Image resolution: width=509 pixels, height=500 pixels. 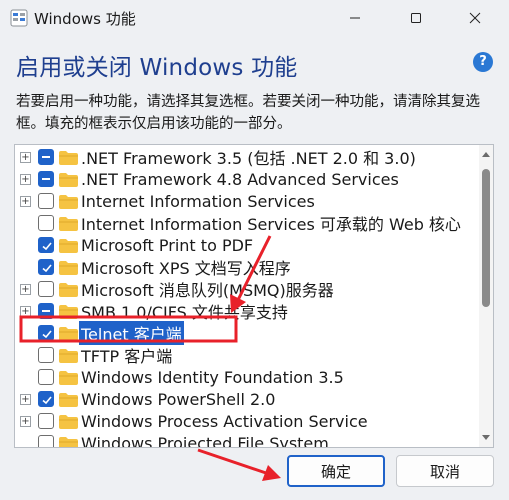 I want to click on scrollbar-thumb, so click(x=486, y=238).